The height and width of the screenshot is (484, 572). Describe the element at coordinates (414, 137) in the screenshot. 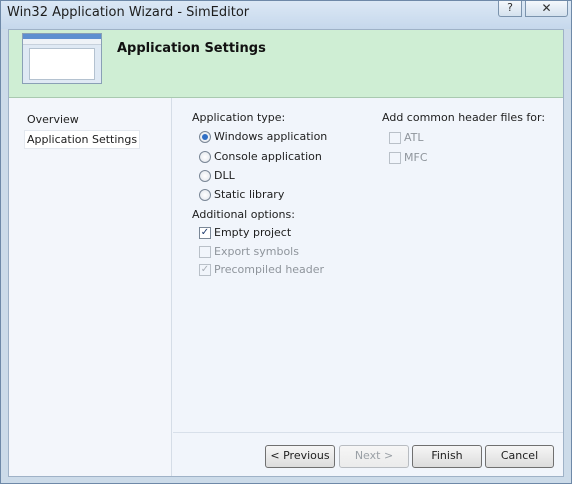

I see `atl-label: ATL` at that location.